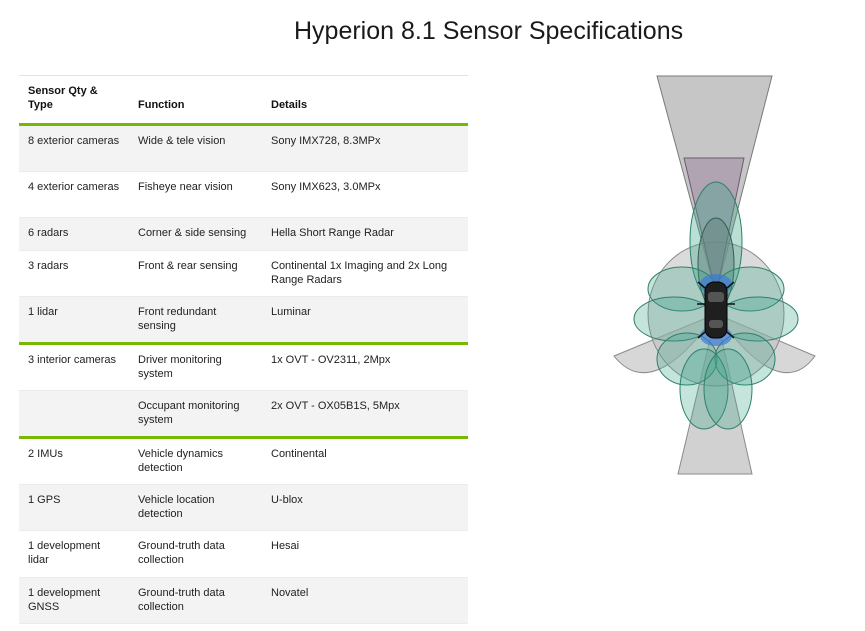 The image size is (865, 631). What do you see at coordinates (195, 414) in the screenshot?
I see `cell-function: Occupant monitoring system` at bounding box center [195, 414].